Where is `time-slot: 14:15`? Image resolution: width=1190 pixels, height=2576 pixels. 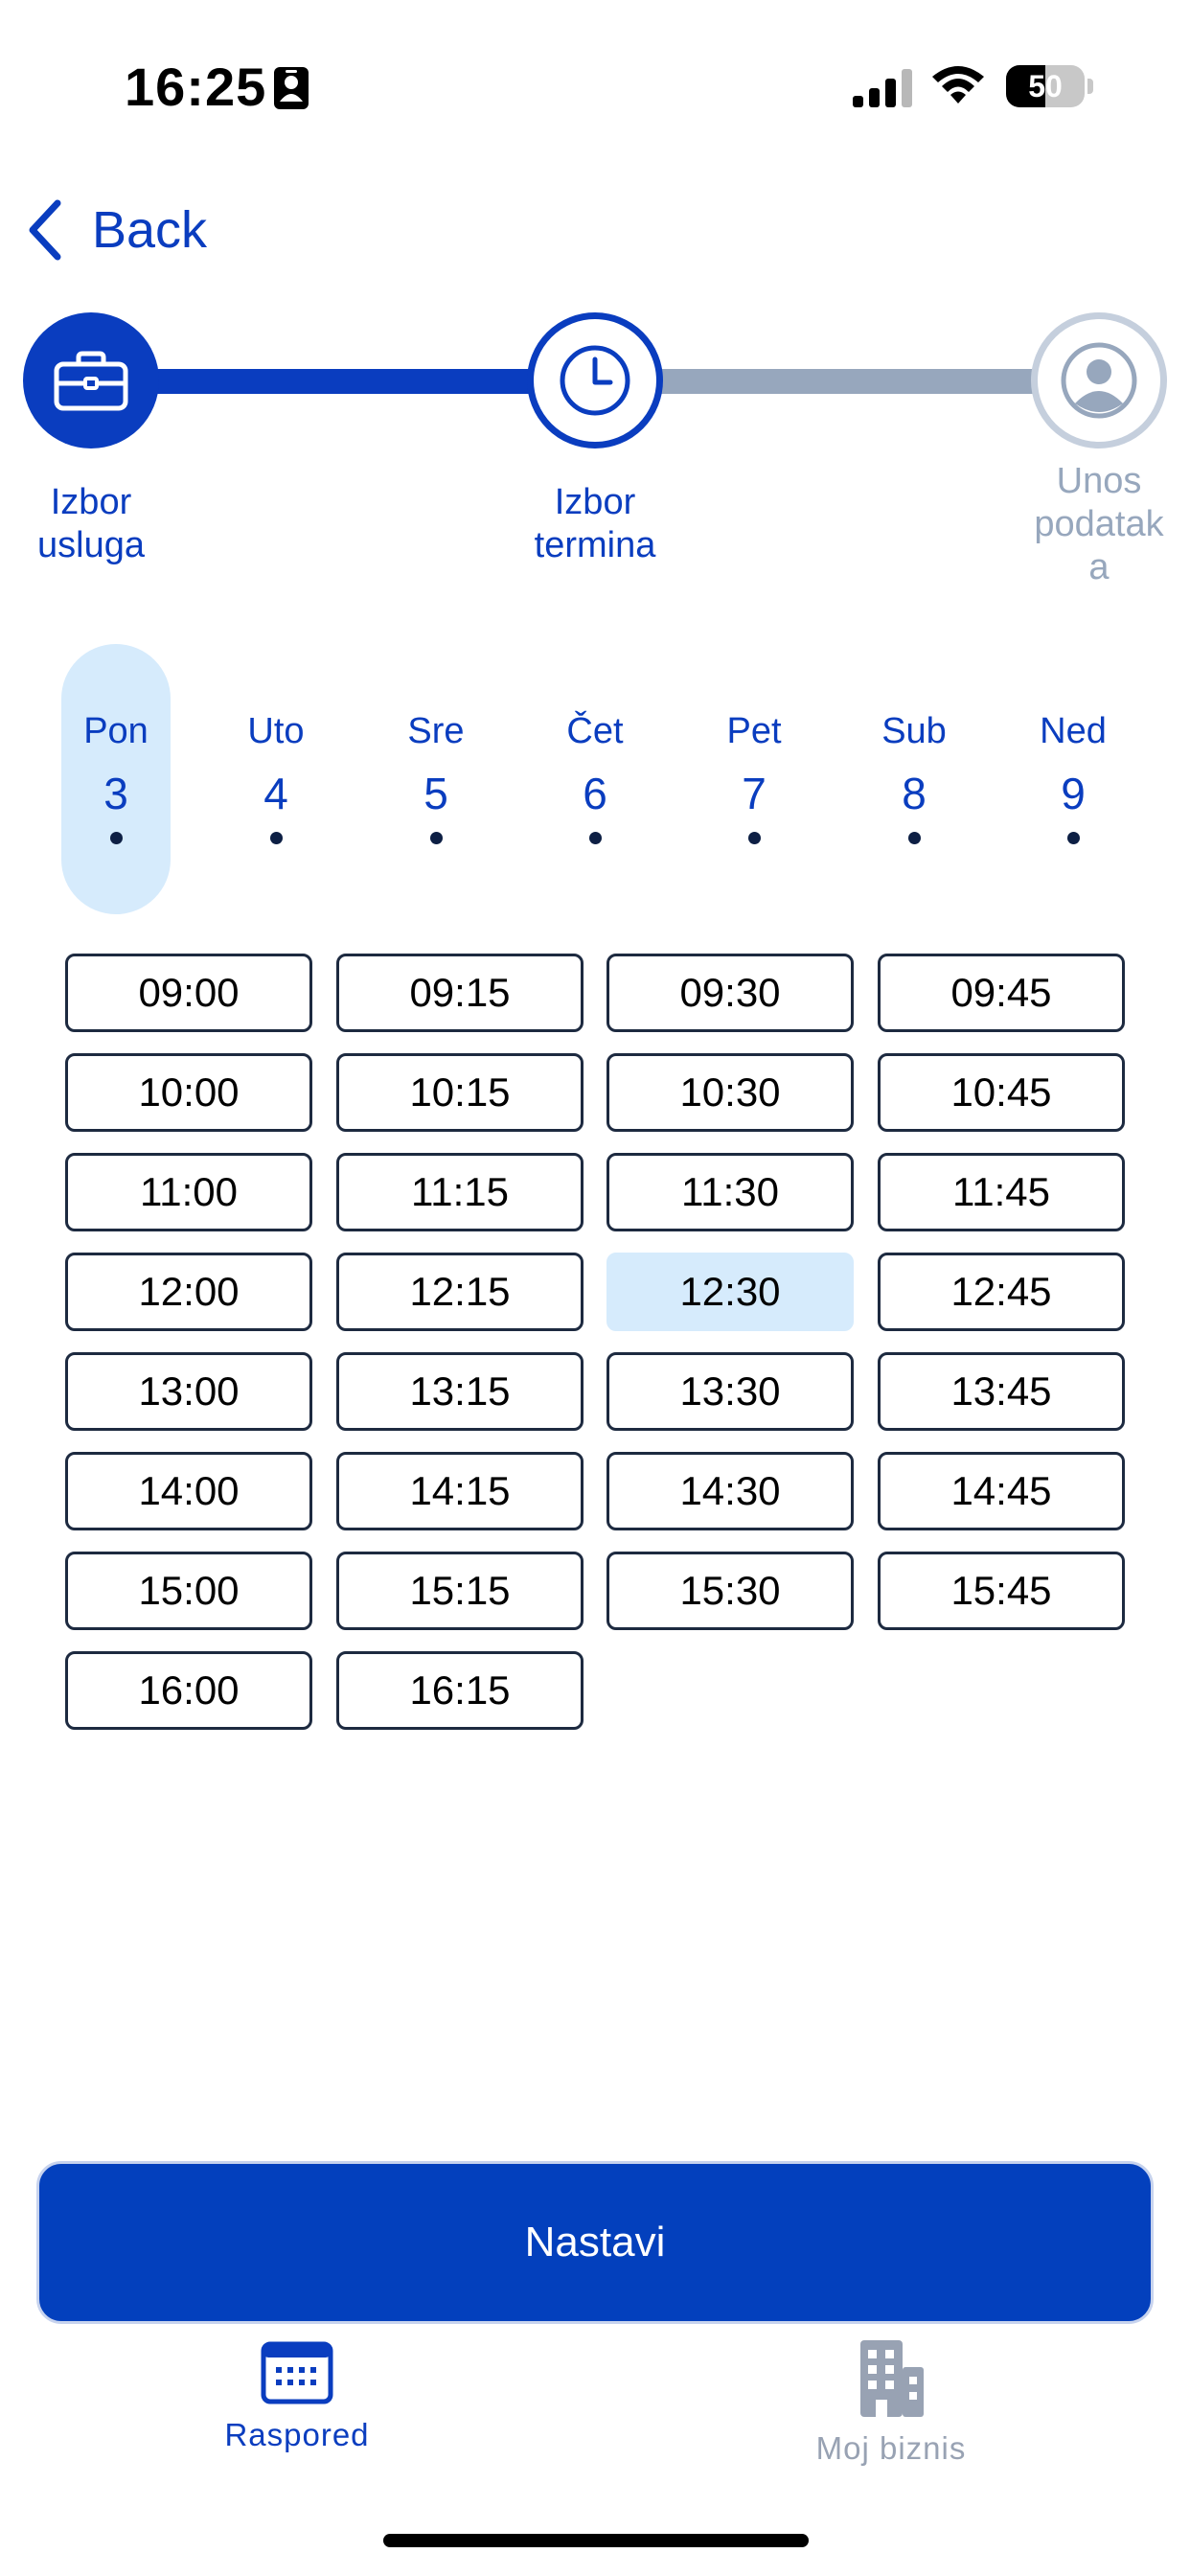 time-slot: 14:15 is located at coordinates (460, 1491).